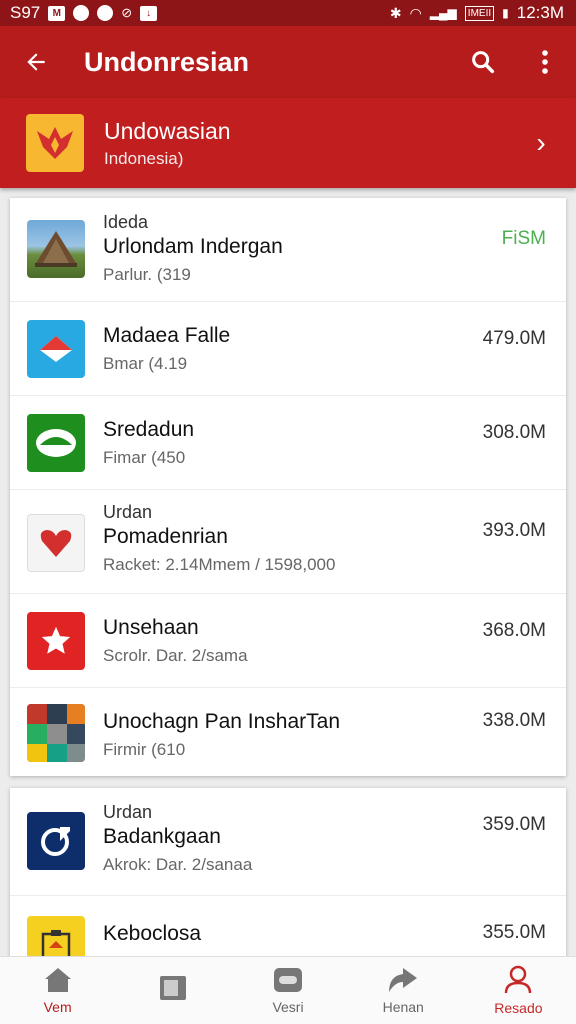  Describe the element at coordinates (56, 937) in the screenshot. I see `app-icon-yellow` at that location.